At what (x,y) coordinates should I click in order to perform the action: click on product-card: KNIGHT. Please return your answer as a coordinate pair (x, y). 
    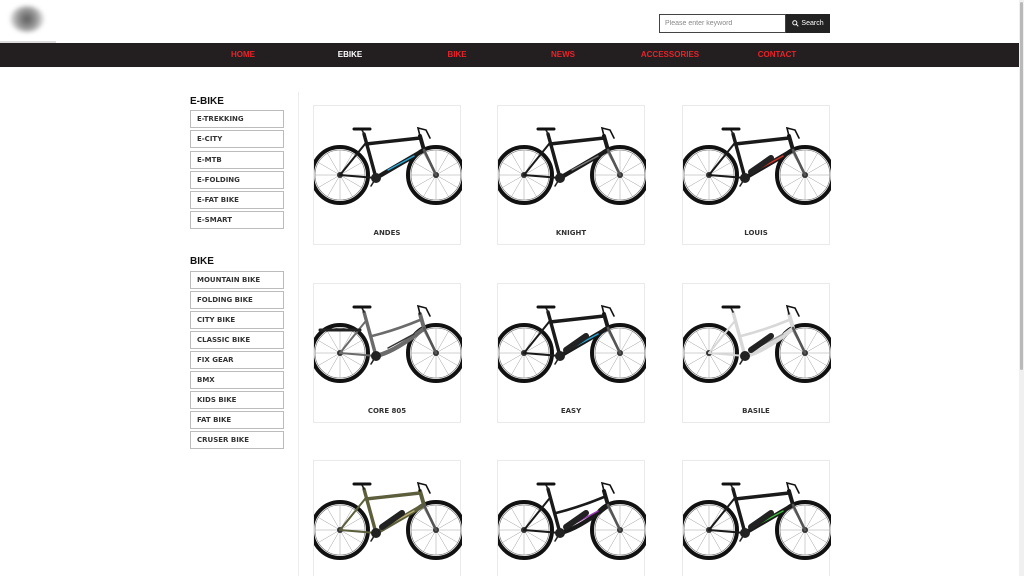
    Looking at the image, I should click on (571, 175).